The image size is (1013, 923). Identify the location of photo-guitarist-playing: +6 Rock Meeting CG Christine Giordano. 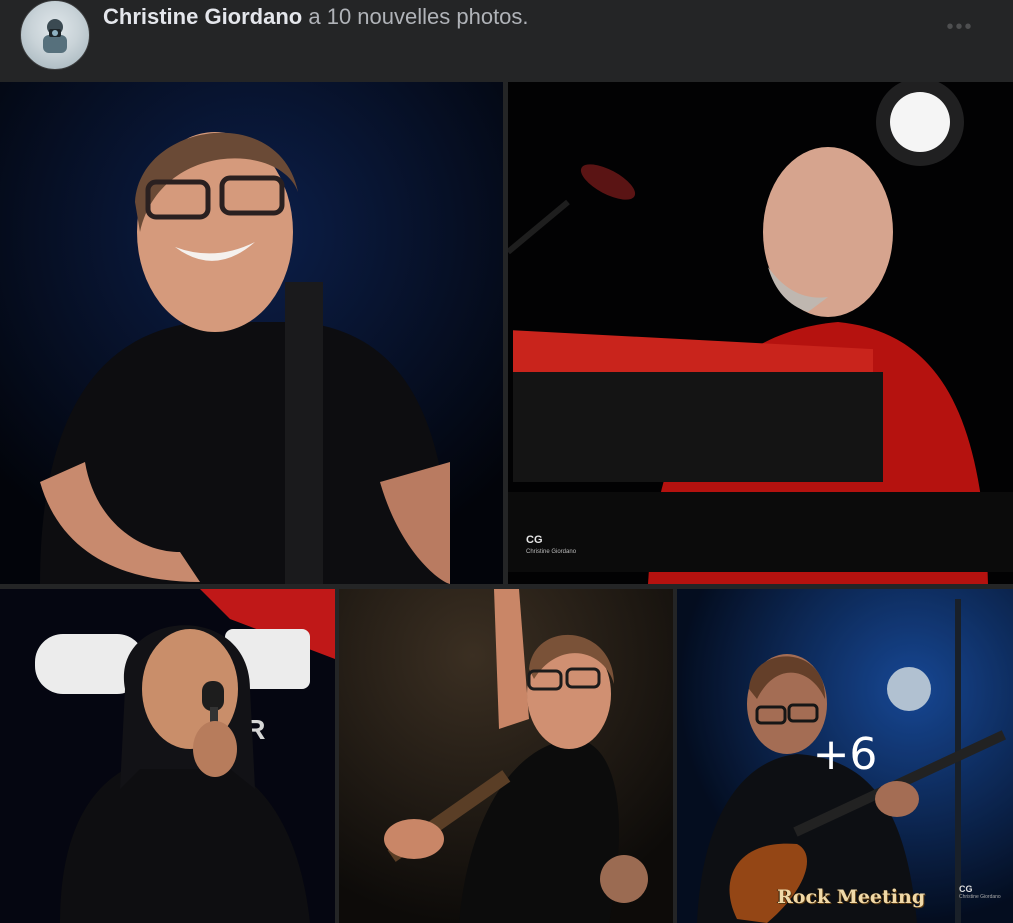
(845, 756).